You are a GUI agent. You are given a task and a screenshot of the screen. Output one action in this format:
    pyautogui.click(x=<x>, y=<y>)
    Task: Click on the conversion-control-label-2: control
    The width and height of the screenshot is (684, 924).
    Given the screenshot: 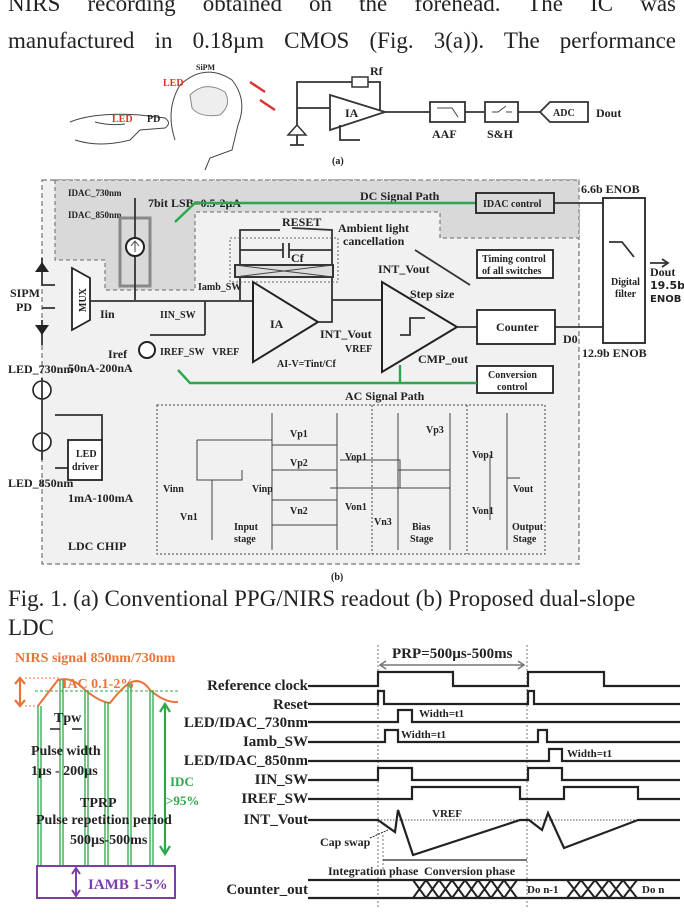 What is the action you would take?
    pyautogui.click(x=512, y=387)
    